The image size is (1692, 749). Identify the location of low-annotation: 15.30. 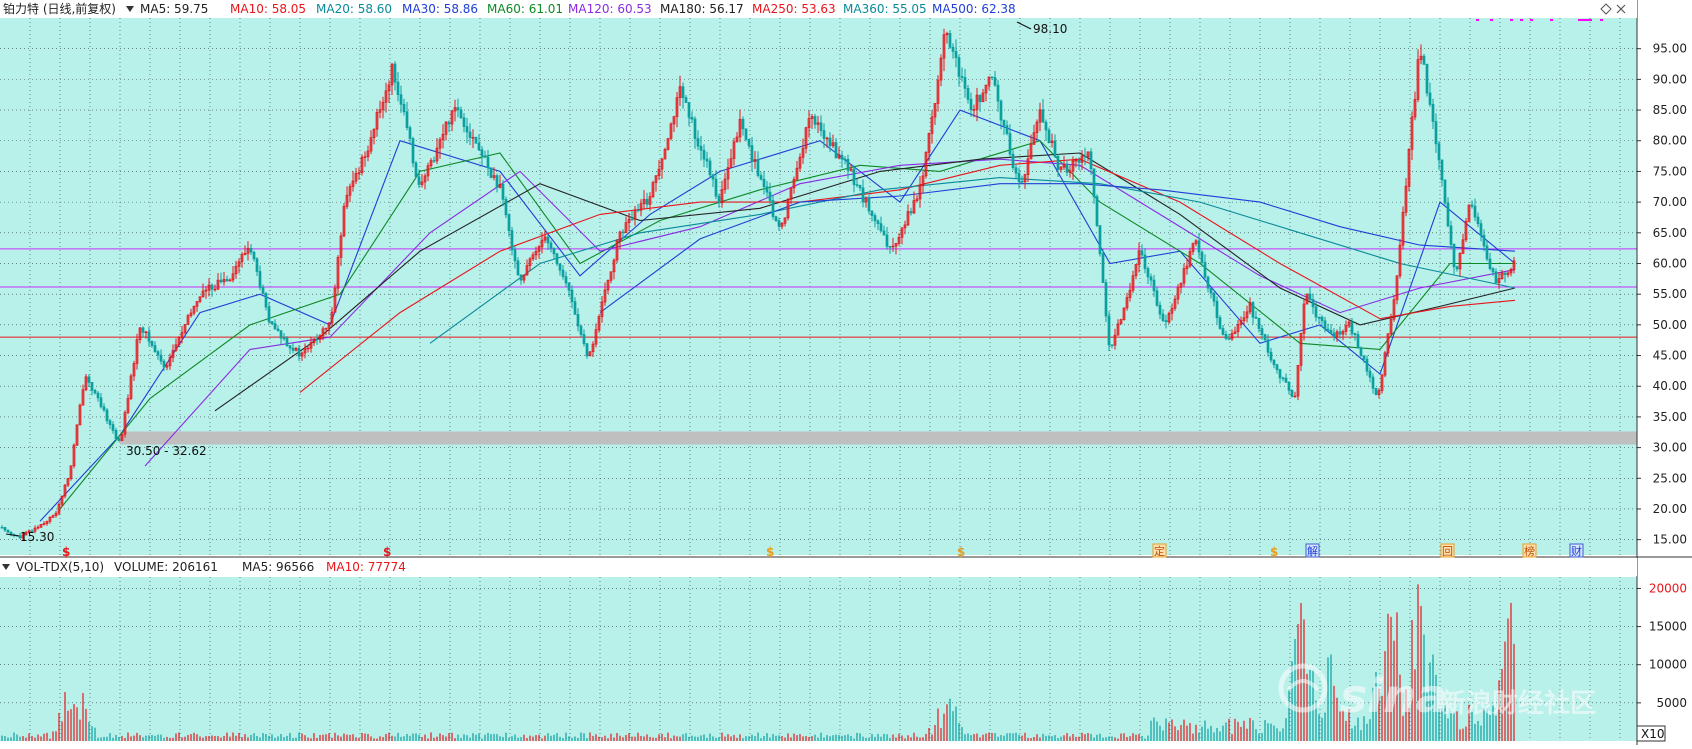
(37, 537).